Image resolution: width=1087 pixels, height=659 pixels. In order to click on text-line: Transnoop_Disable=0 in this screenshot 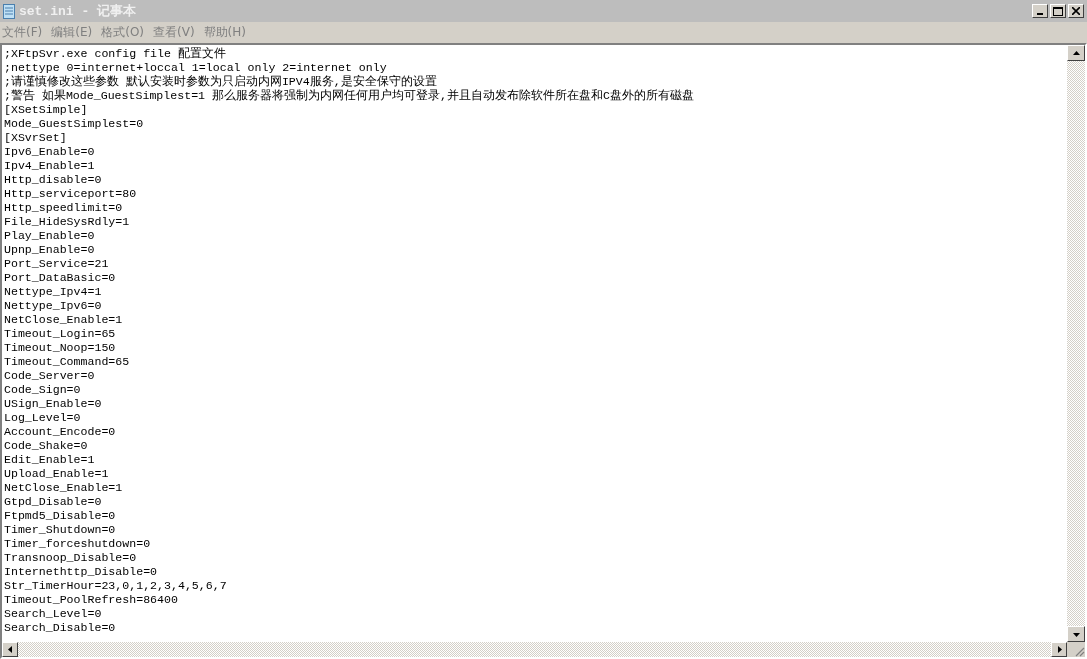, I will do `click(71, 558)`.